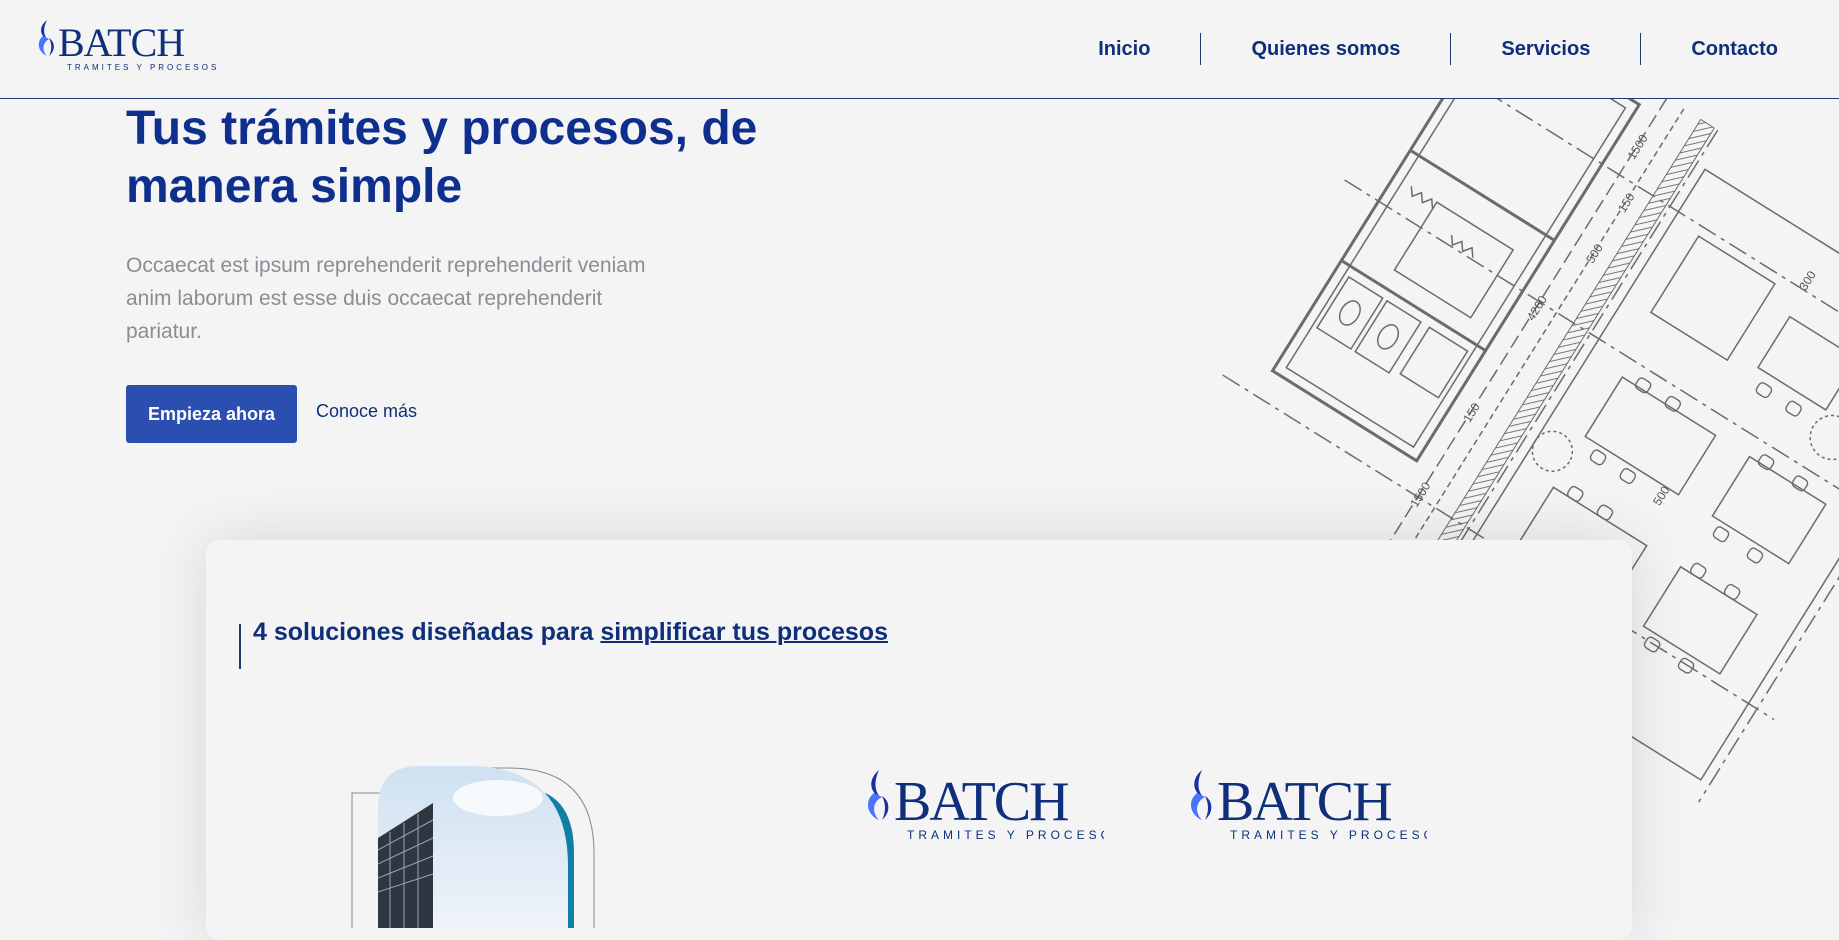 This screenshot has height=940, width=1839. I want to click on nav-quienes-somos: Quienes somos, so click(1325, 49).